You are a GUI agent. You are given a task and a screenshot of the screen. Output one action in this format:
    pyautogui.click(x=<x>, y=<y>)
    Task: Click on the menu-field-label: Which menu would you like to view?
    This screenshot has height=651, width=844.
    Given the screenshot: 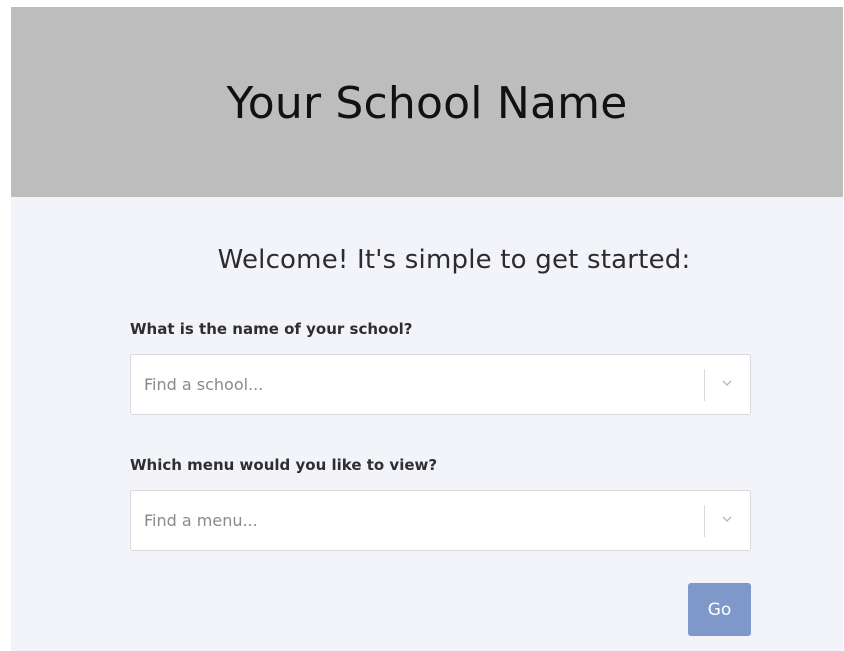 What is the action you would take?
    pyautogui.click(x=284, y=465)
    